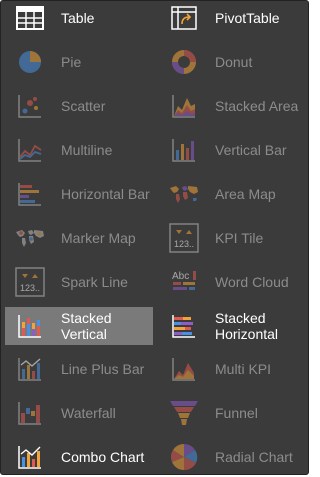  I want to click on chart-type-stacked-horizontal-label: Stacked Horizontal, so click(247, 326).